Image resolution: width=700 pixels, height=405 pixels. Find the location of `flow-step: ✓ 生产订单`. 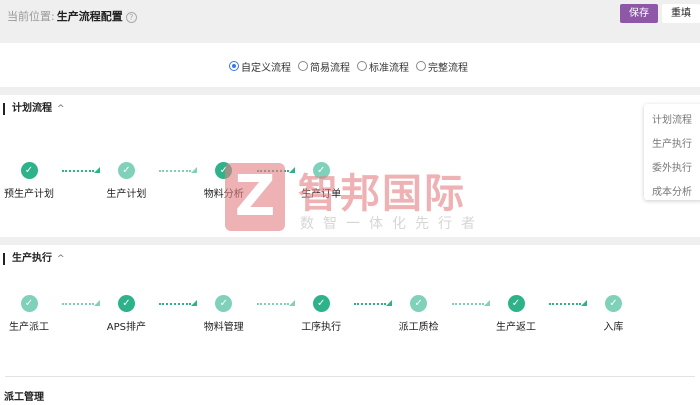

flow-step: ✓ 生产订单 is located at coordinates (321, 181).